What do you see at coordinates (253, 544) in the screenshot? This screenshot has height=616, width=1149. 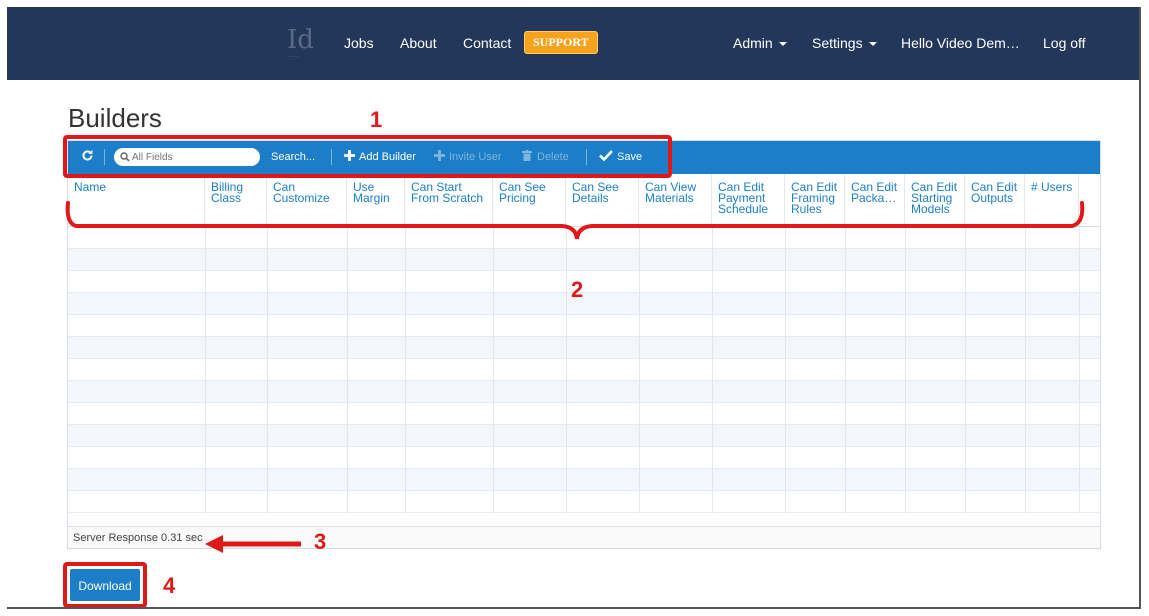 I see `annotation-arrow-icon` at bounding box center [253, 544].